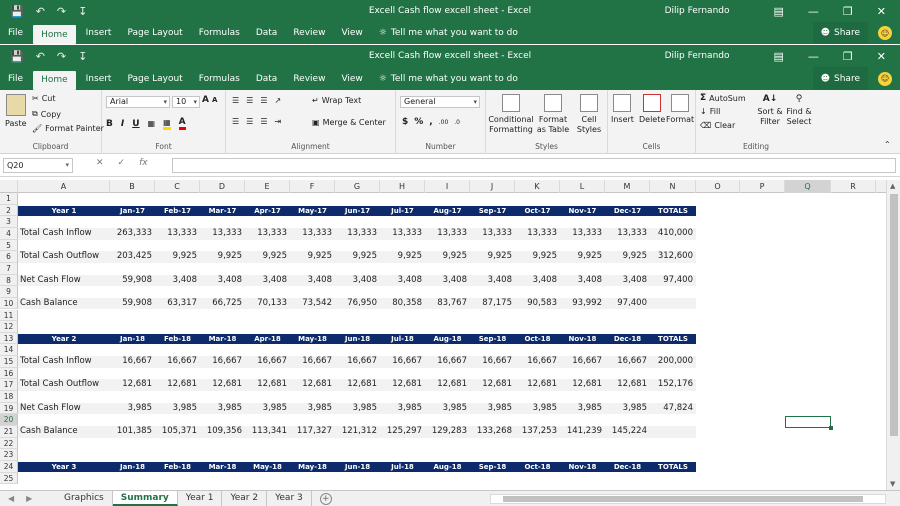  What do you see at coordinates (9, 350) in the screenshot?
I see `row-header: 14` at bounding box center [9, 350].